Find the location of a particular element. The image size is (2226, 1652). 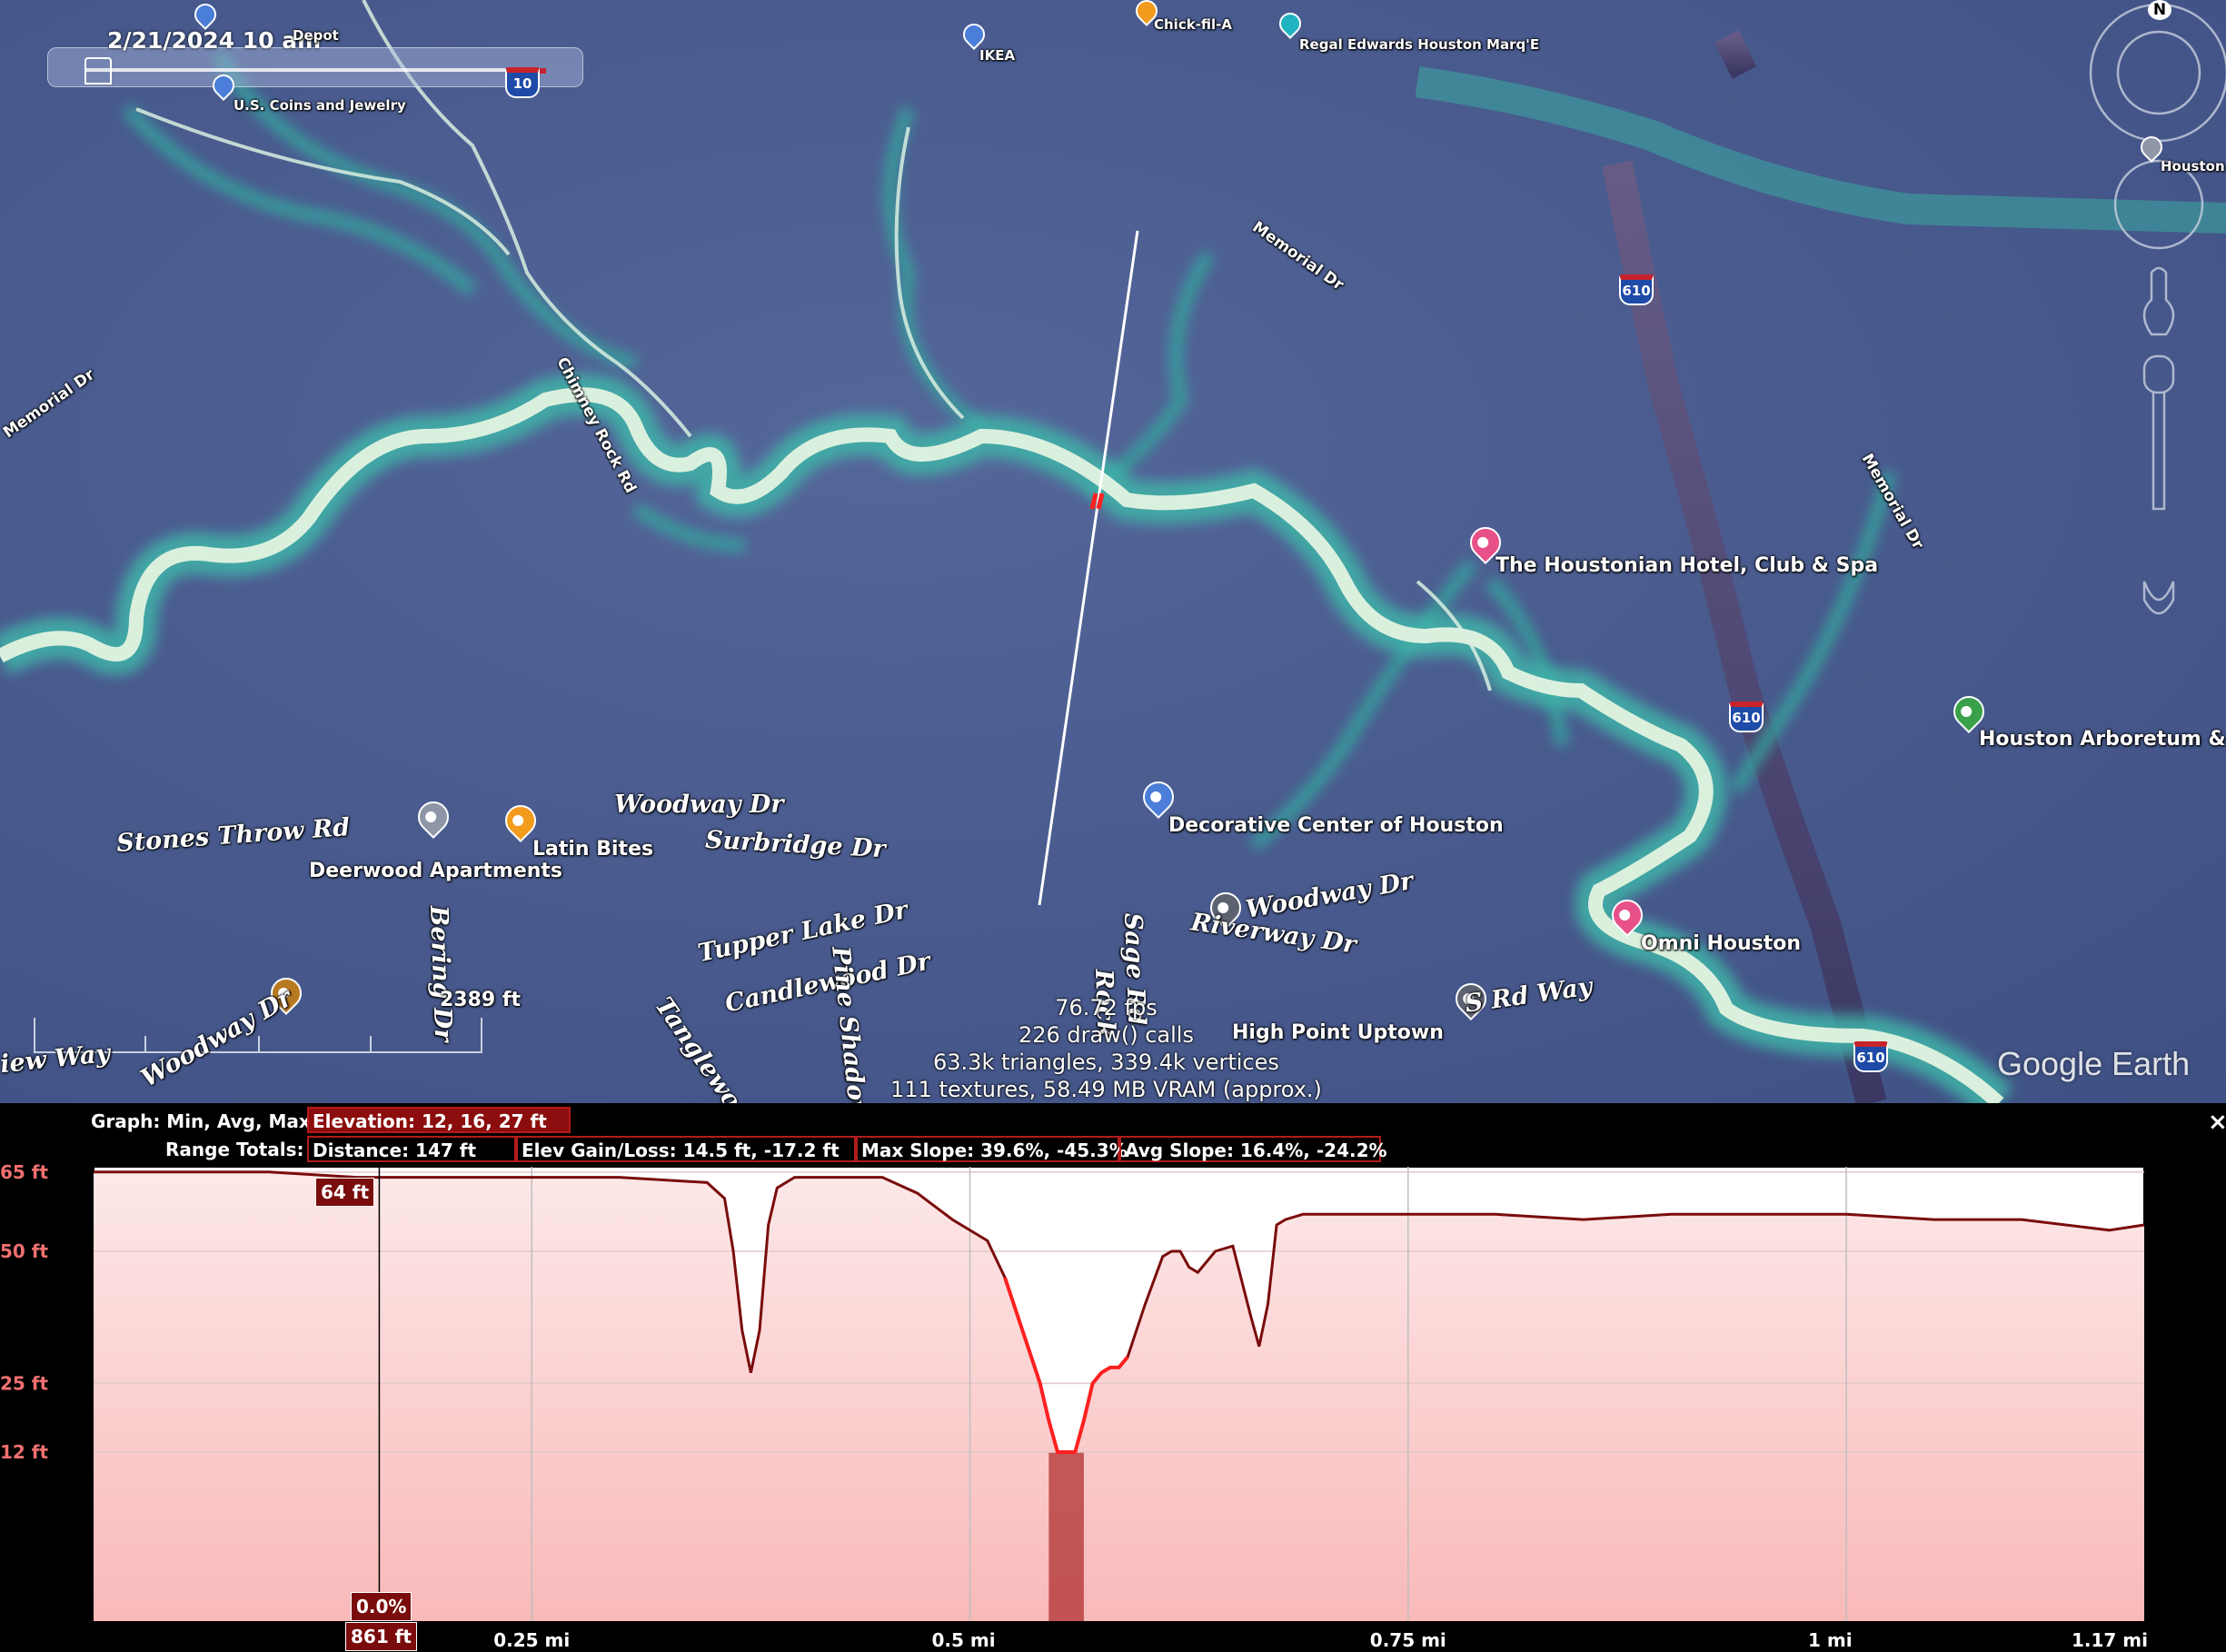

x-tick-label: 1 mi is located at coordinates (1830, 1640).